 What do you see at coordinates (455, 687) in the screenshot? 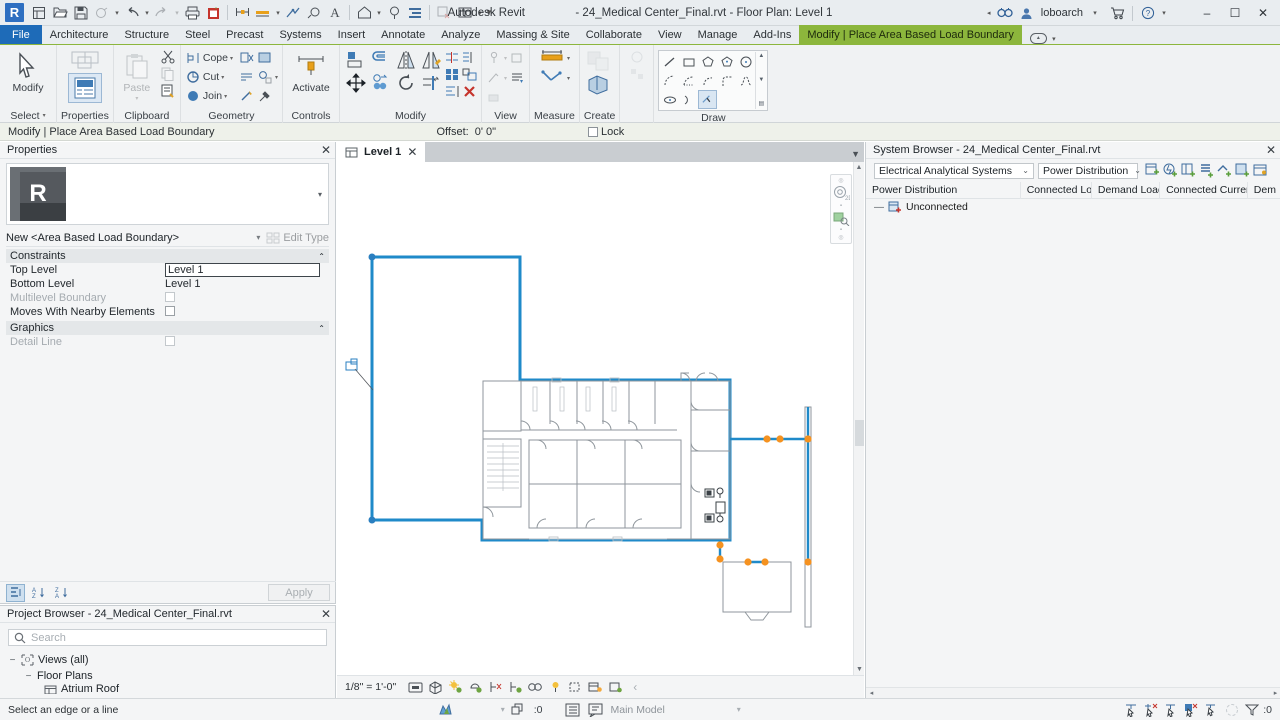
I see `sun-path-icon` at bounding box center [455, 687].